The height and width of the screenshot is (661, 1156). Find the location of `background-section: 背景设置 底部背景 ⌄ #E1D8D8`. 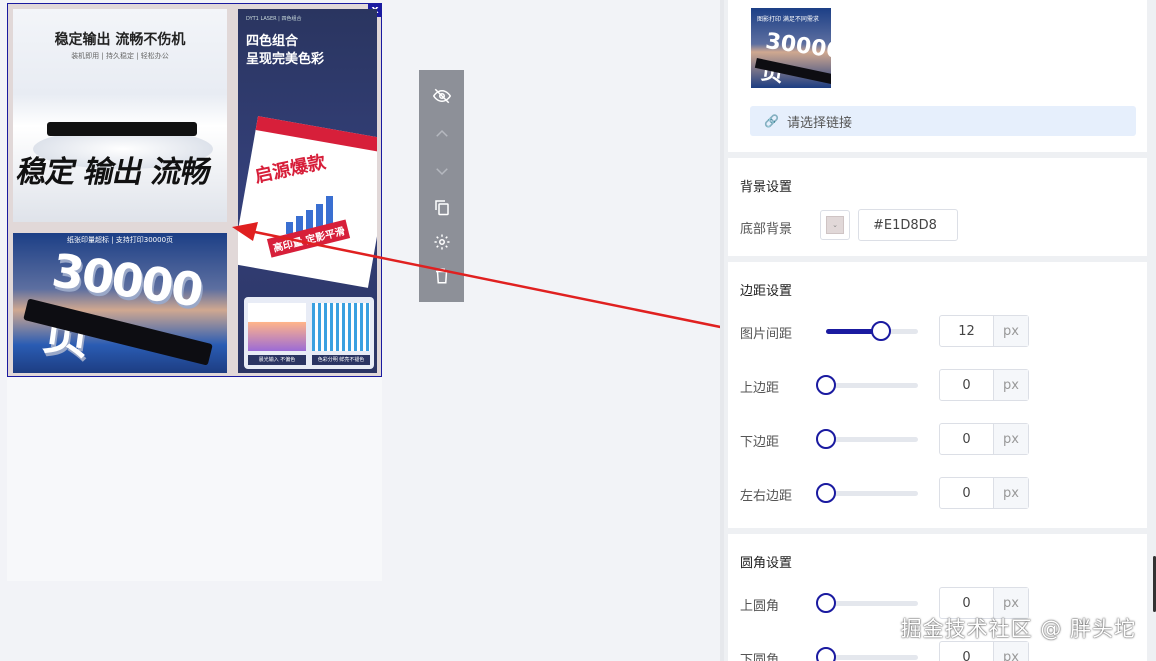

background-section: 背景设置 底部背景 ⌄ #E1D8D8 is located at coordinates (937, 207).